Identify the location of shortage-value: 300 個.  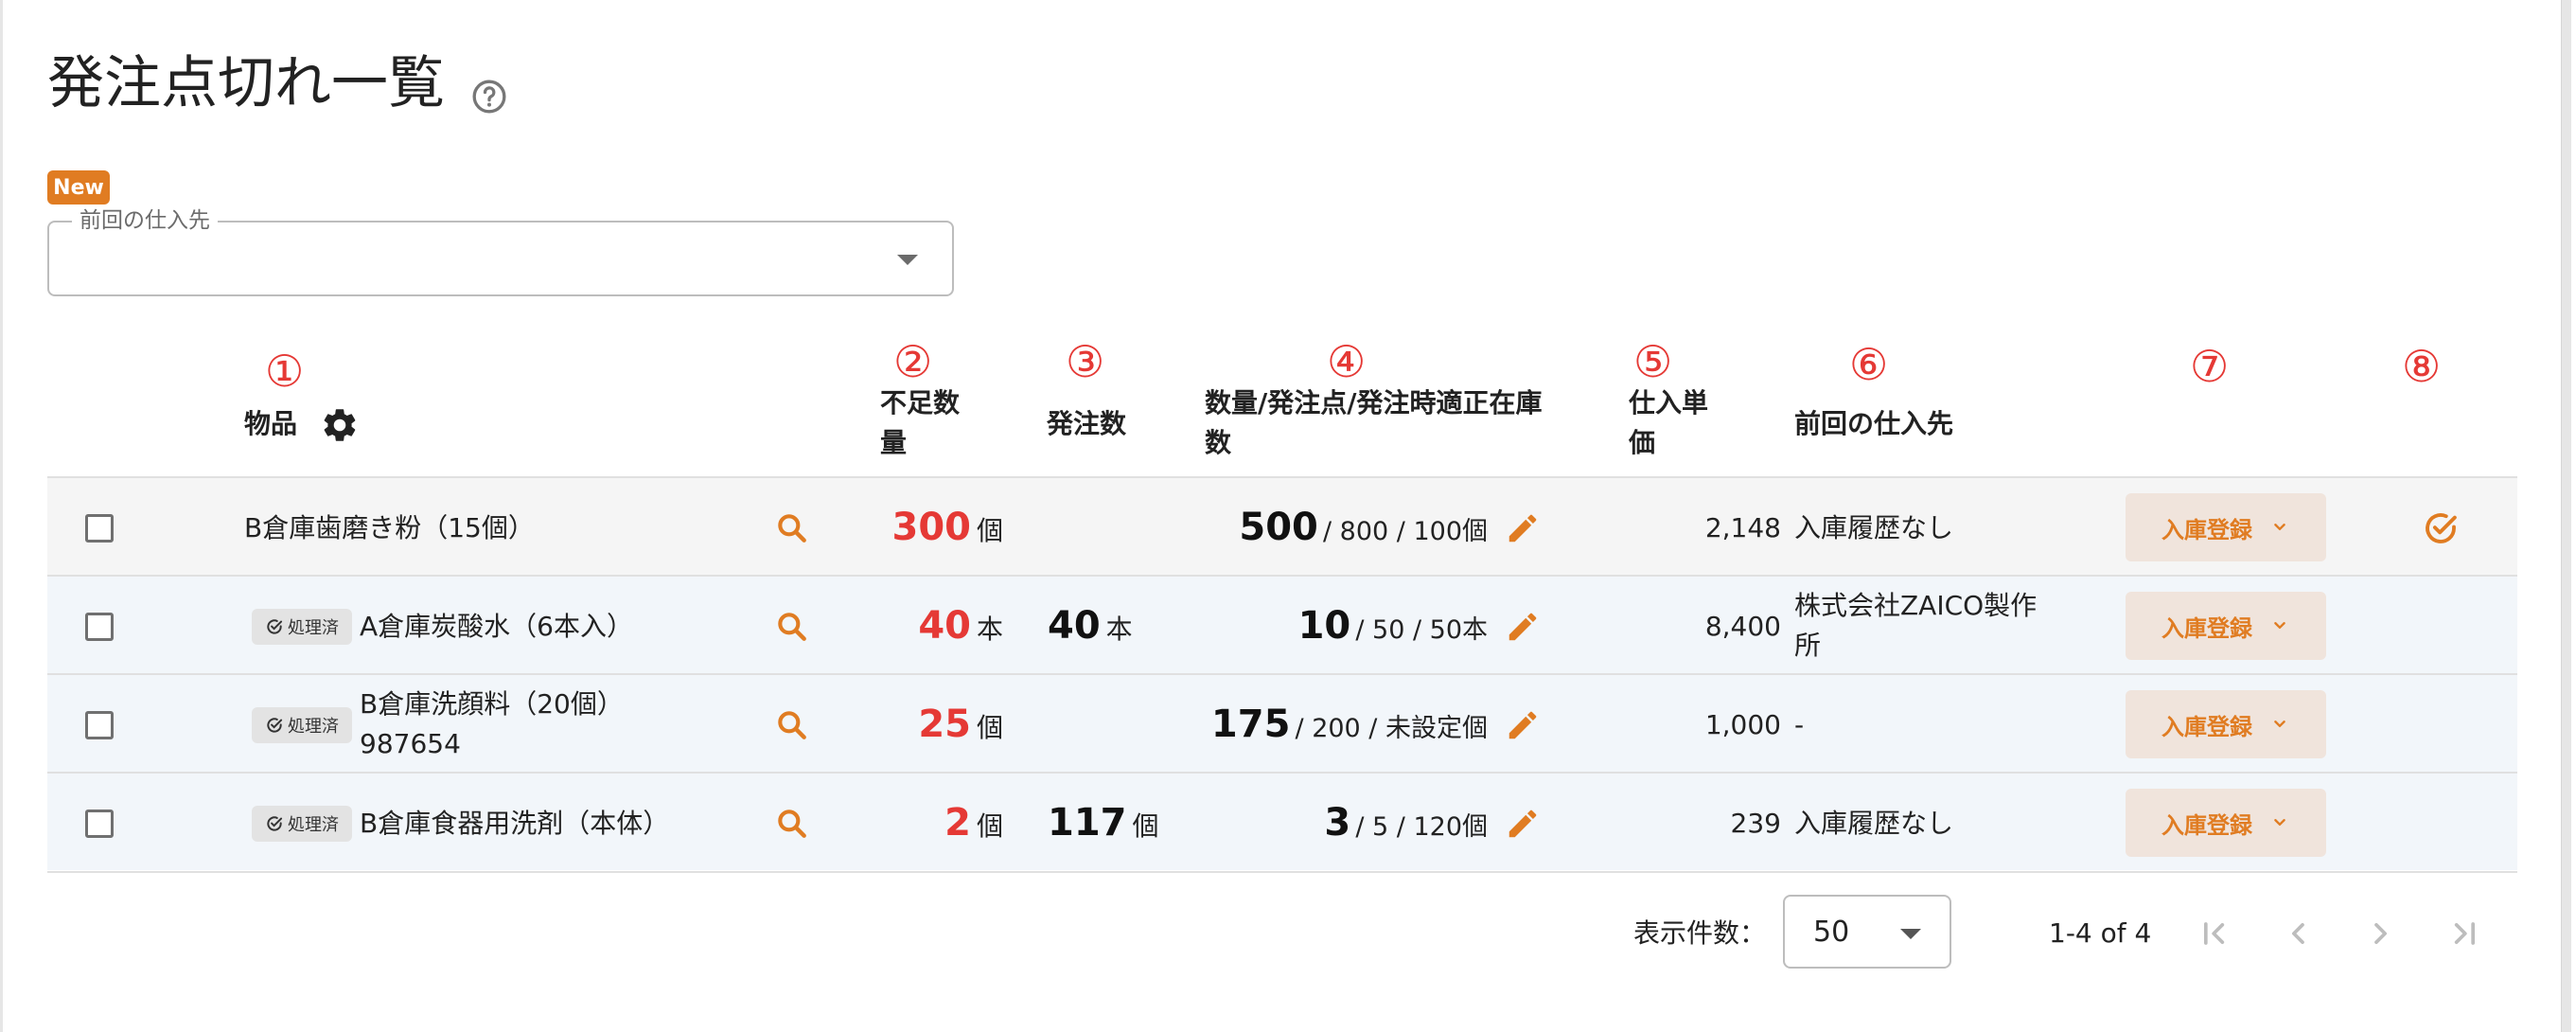
(947, 528).